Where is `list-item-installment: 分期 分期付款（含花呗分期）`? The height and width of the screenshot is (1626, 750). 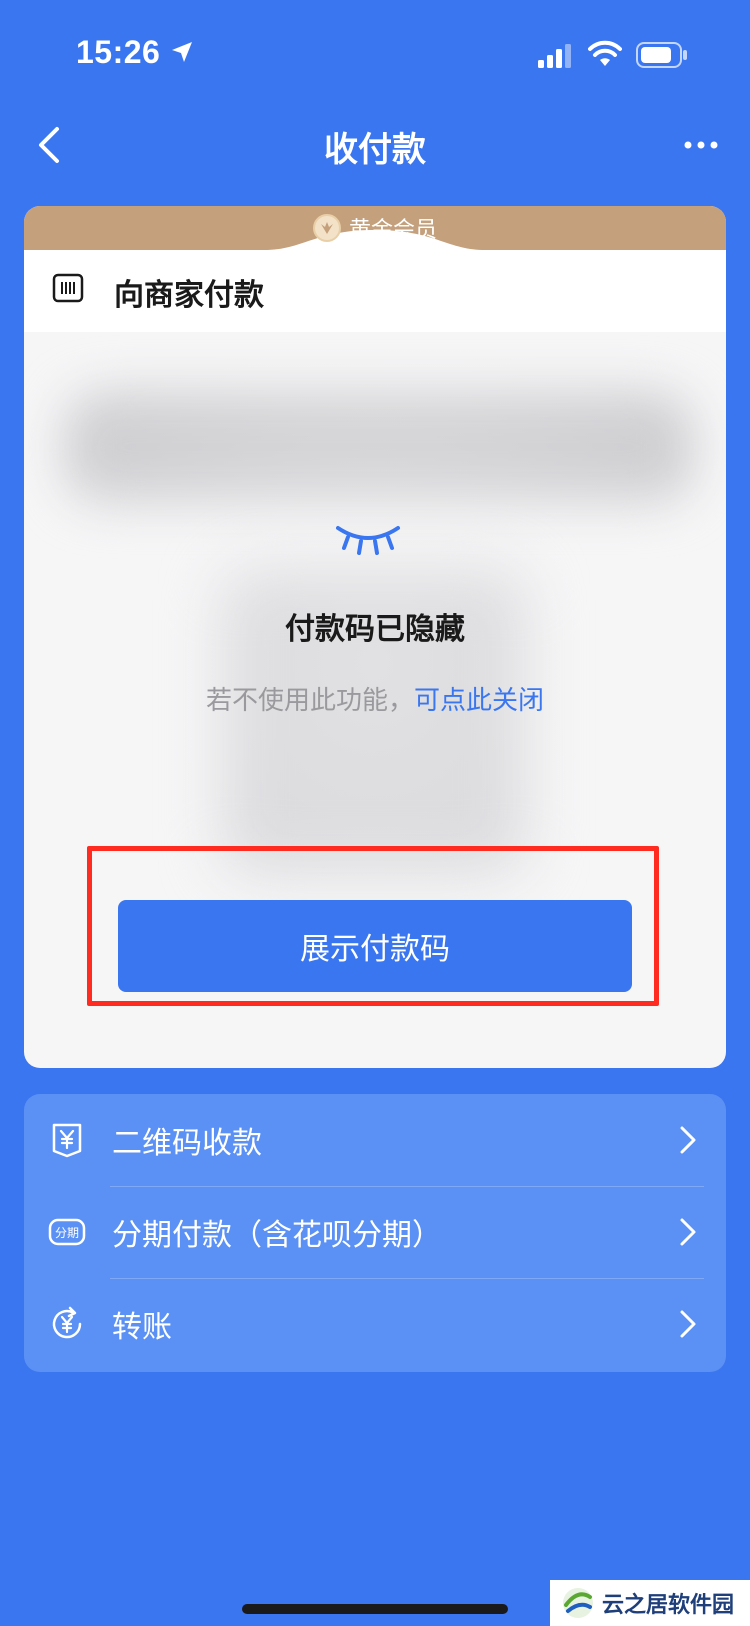
list-item-installment: 分期 分期付款（含花呗分期） is located at coordinates (375, 1232).